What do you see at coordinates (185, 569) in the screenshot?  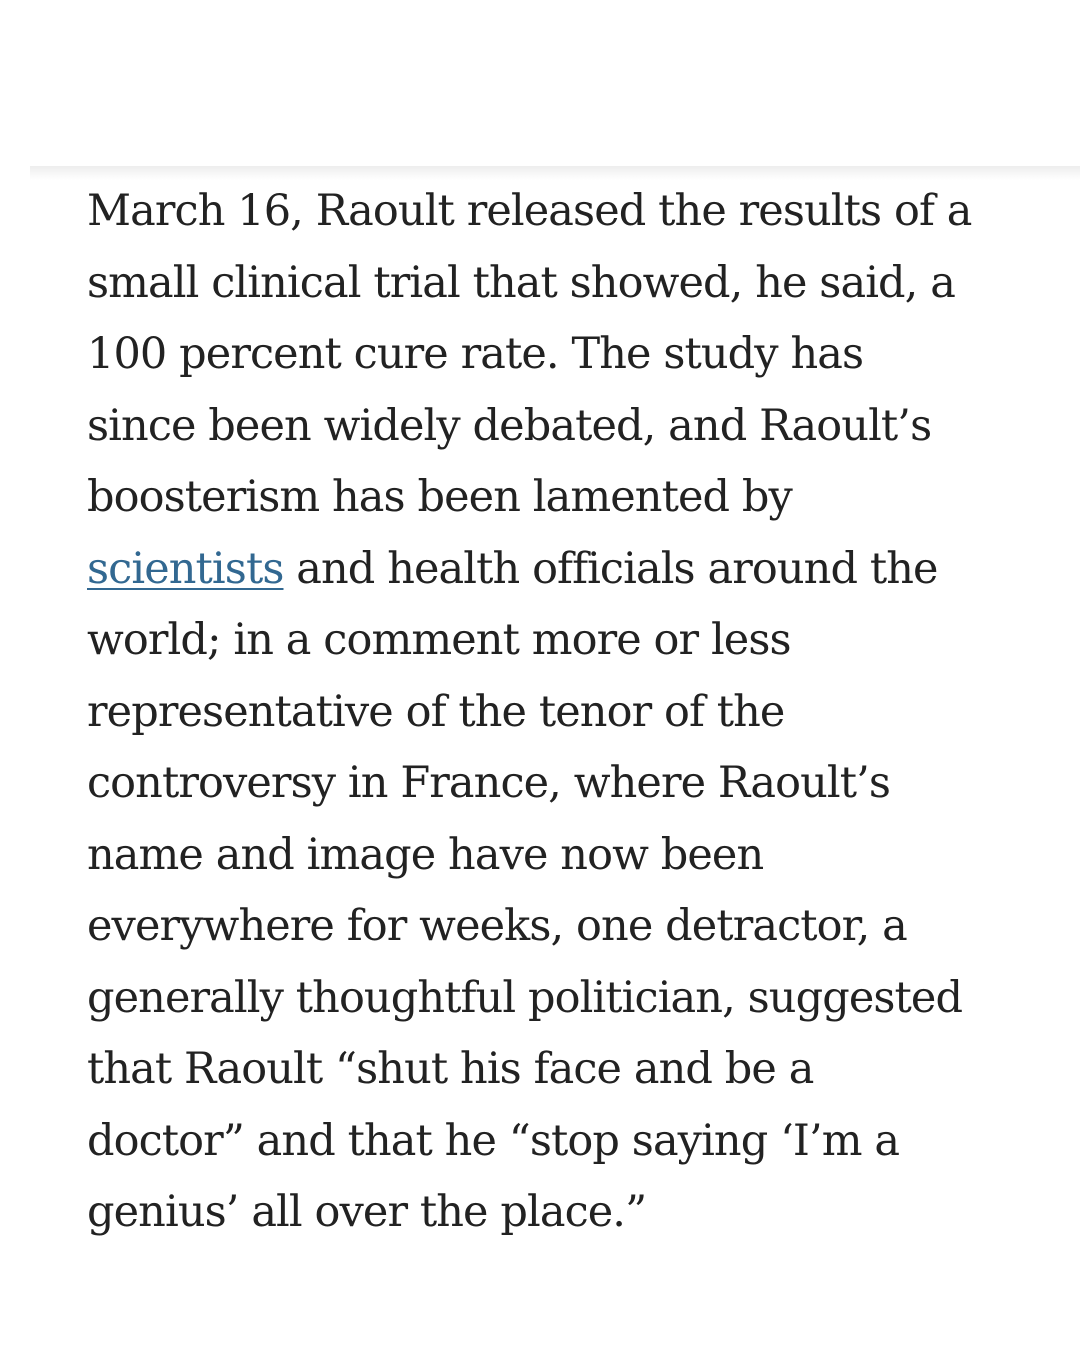 I see `scientists-link: scientists` at bounding box center [185, 569].